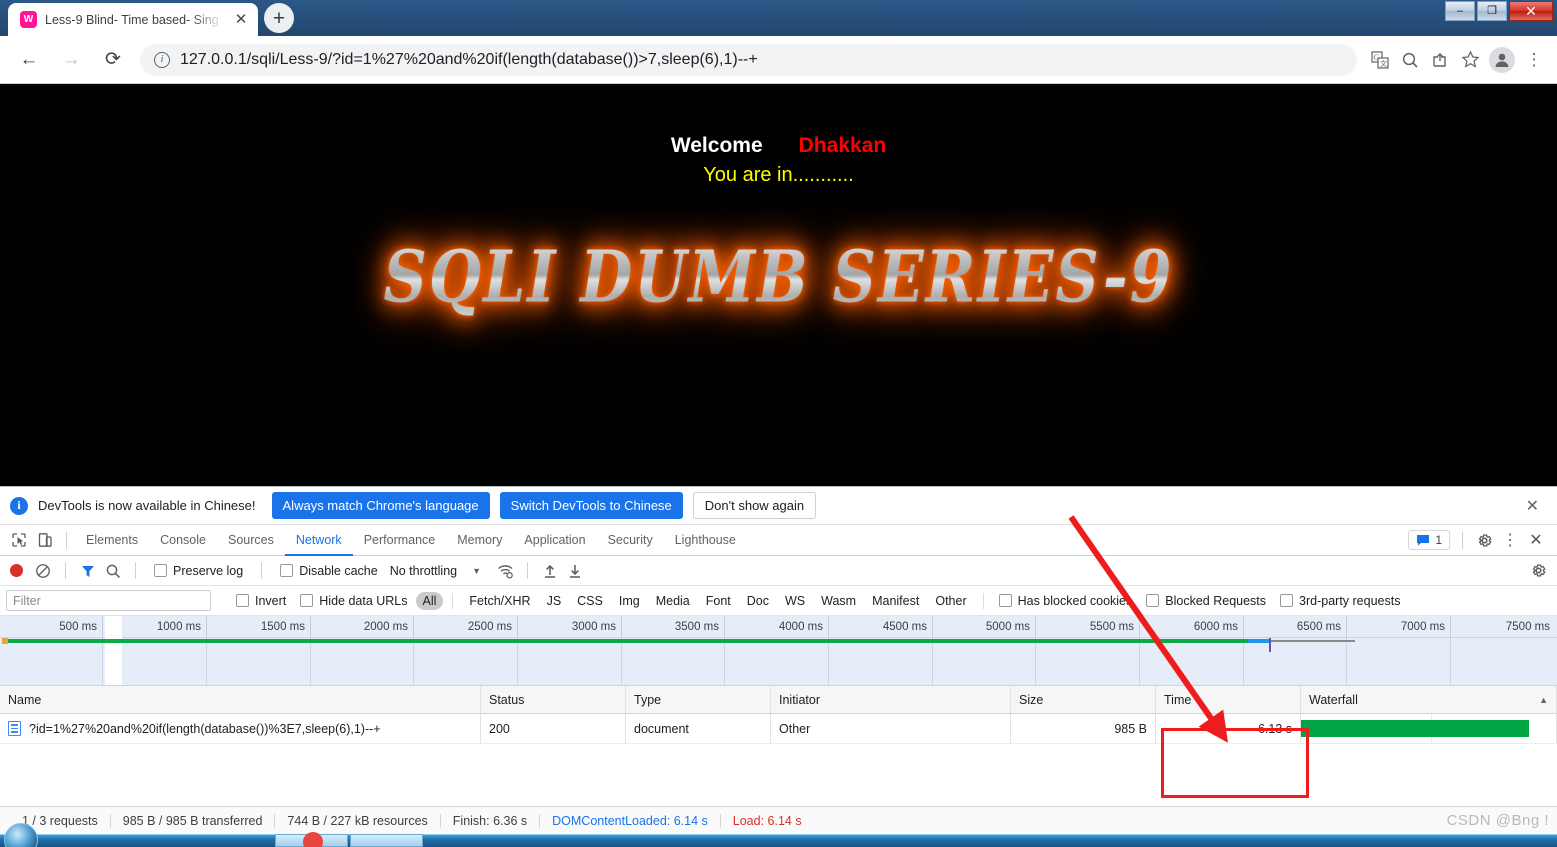  Describe the element at coordinates (891, 699) in the screenshot. I see `column-header-initiator: Initiator` at that location.